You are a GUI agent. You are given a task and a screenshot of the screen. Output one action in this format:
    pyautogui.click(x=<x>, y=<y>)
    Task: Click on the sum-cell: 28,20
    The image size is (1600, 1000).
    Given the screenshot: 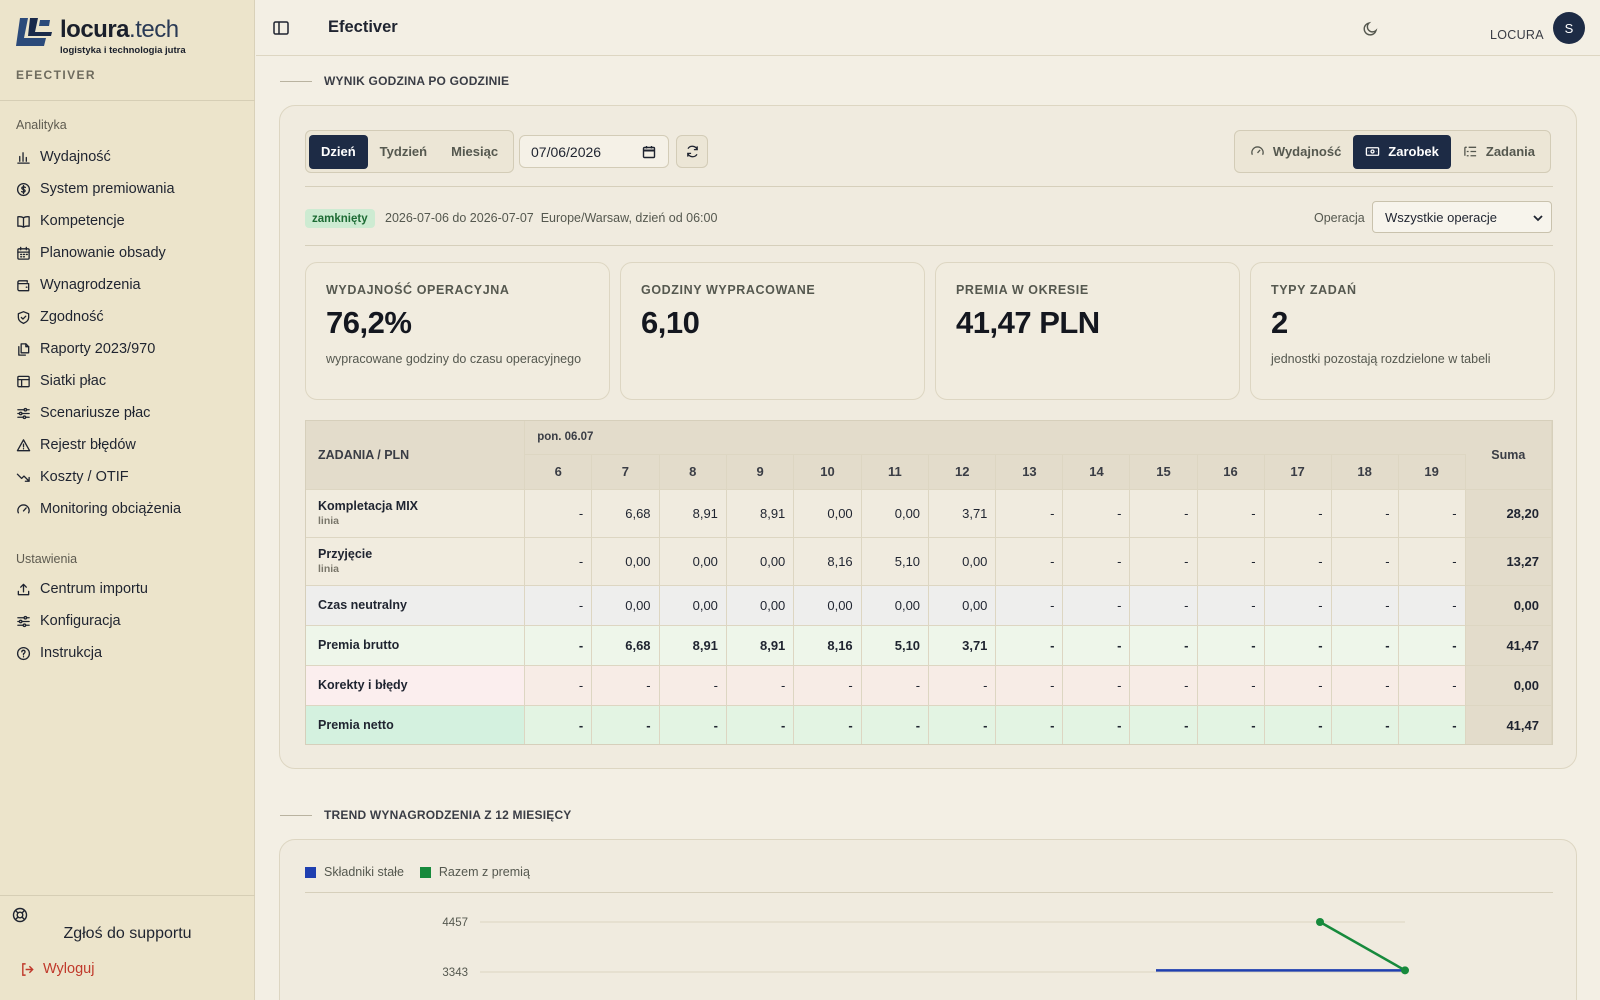 What is the action you would take?
    pyautogui.click(x=1508, y=513)
    